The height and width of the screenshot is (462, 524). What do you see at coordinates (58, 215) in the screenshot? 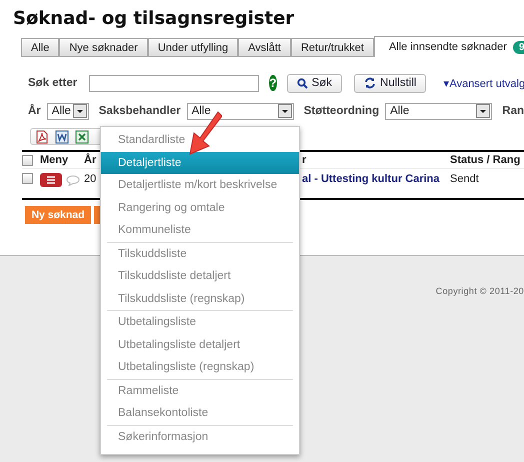
I see `new-application-button: Ny søknad` at bounding box center [58, 215].